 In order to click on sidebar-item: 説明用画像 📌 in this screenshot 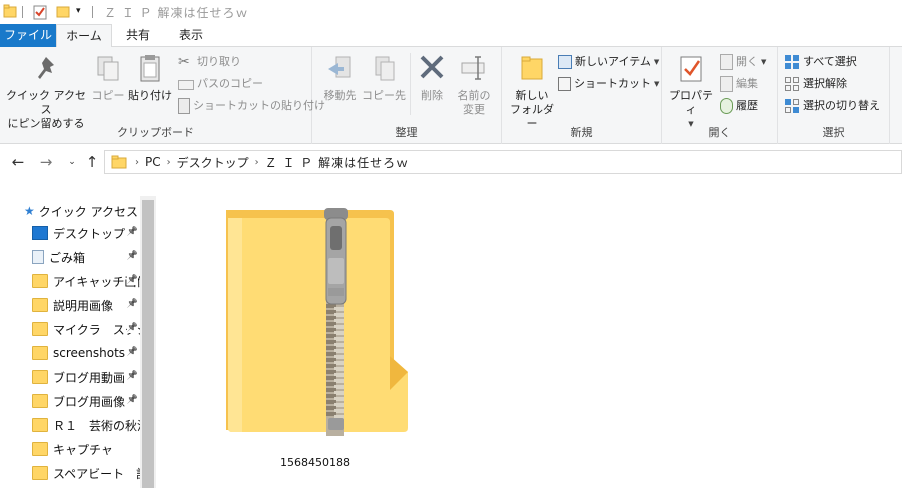, I will do `click(86, 305)`.